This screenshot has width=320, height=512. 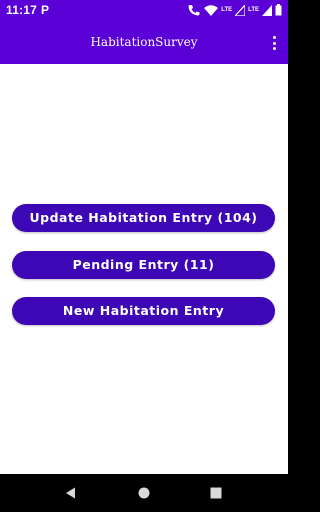 What do you see at coordinates (211, 10) in the screenshot?
I see `wifi-icon` at bounding box center [211, 10].